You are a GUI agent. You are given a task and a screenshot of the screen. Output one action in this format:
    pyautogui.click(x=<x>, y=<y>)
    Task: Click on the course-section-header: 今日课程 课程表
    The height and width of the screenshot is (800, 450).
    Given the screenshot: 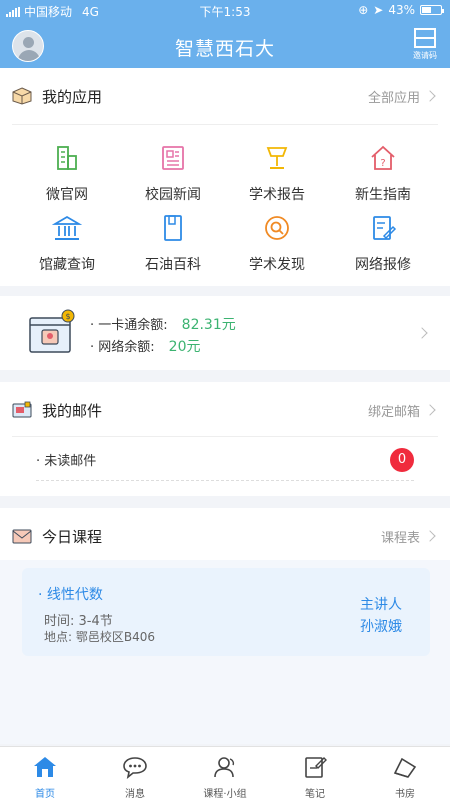 What is the action you would take?
    pyautogui.click(x=225, y=536)
    